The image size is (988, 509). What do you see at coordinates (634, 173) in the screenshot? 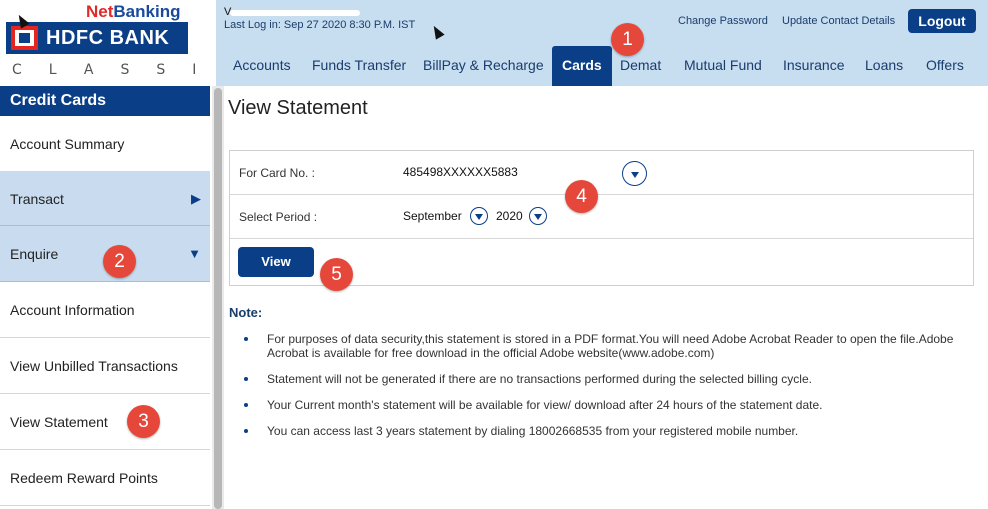
I see `card-dropdown-icon` at bounding box center [634, 173].